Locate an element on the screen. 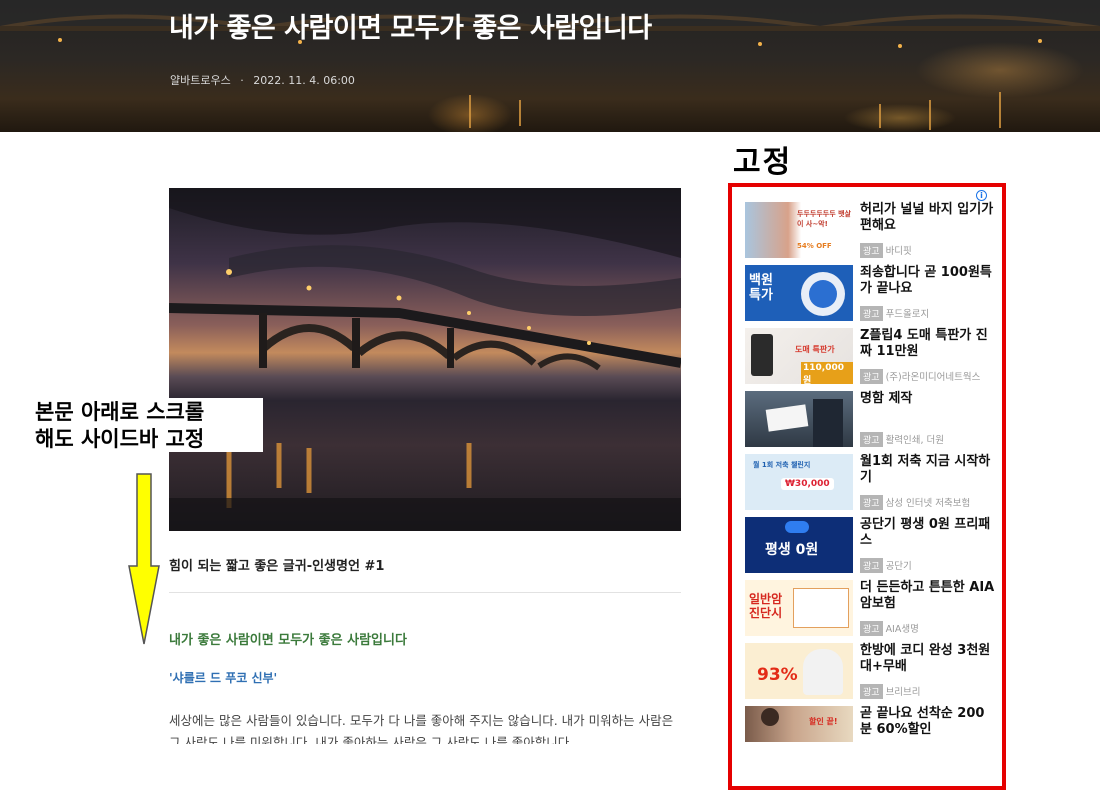 Image resolution: width=1100 pixels, height=799 pixels. ad-thumb-text: 일반암 진단시 is located at coordinates (766, 606).